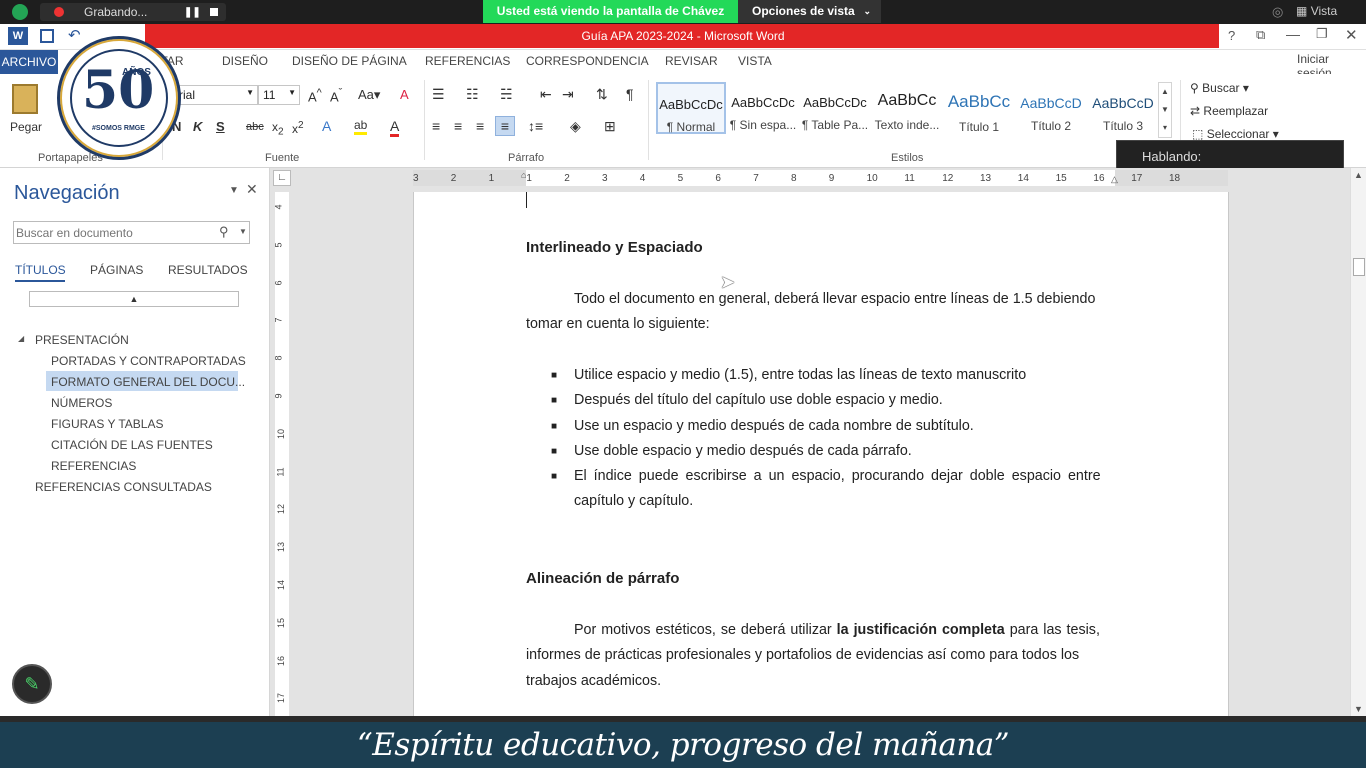 The height and width of the screenshot is (768, 1366). I want to click on ruler-number: 3, so click(605, 178).